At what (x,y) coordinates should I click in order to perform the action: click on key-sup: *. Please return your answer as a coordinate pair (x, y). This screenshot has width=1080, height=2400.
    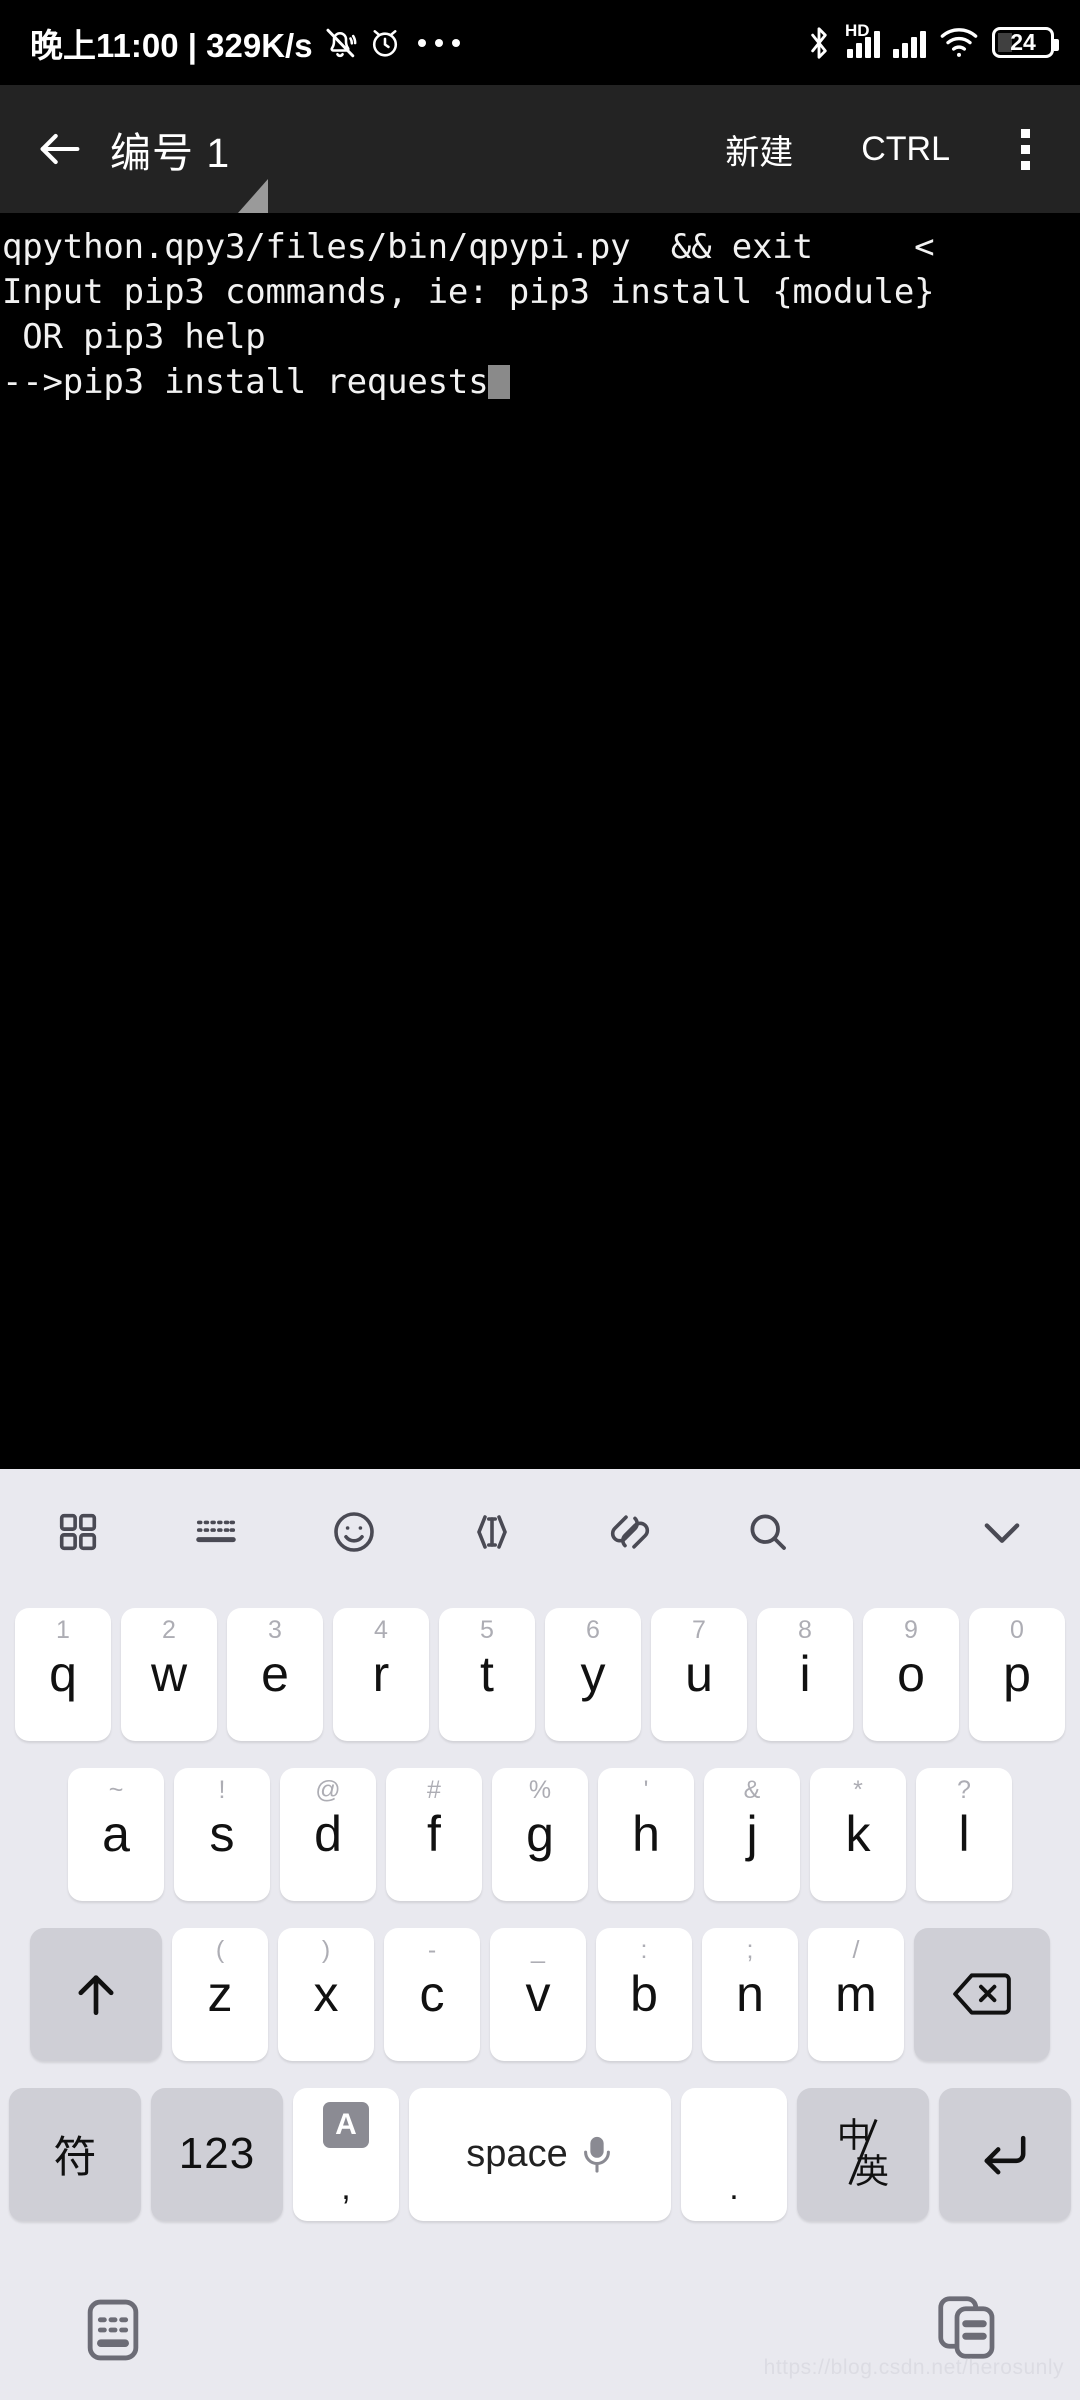
    Looking at the image, I should click on (858, 1789).